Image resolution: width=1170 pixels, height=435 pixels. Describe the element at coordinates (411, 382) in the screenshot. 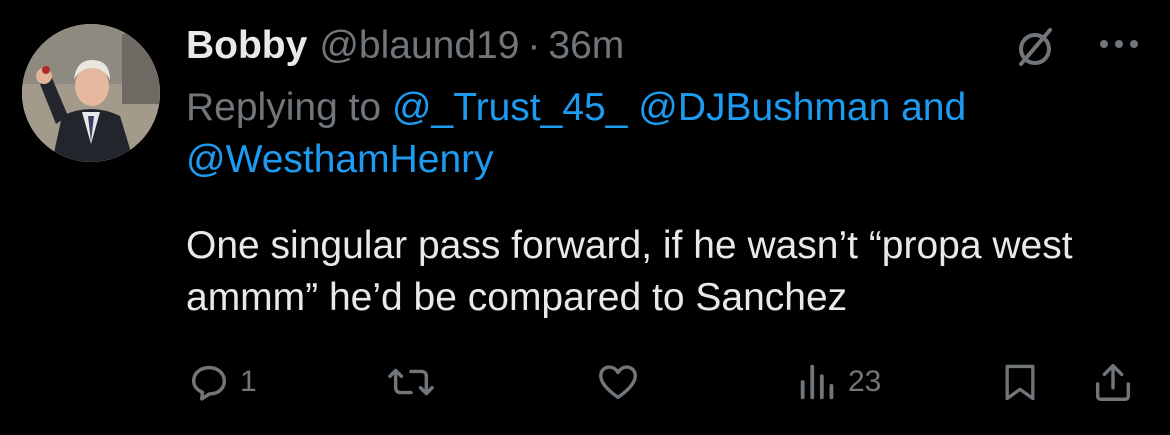

I see `retweet-icon` at that location.